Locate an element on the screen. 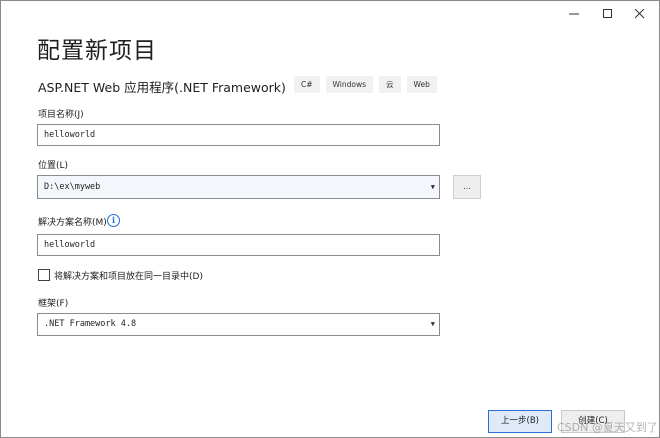  location-value: D:\ex\myweb is located at coordinates (72, 187).